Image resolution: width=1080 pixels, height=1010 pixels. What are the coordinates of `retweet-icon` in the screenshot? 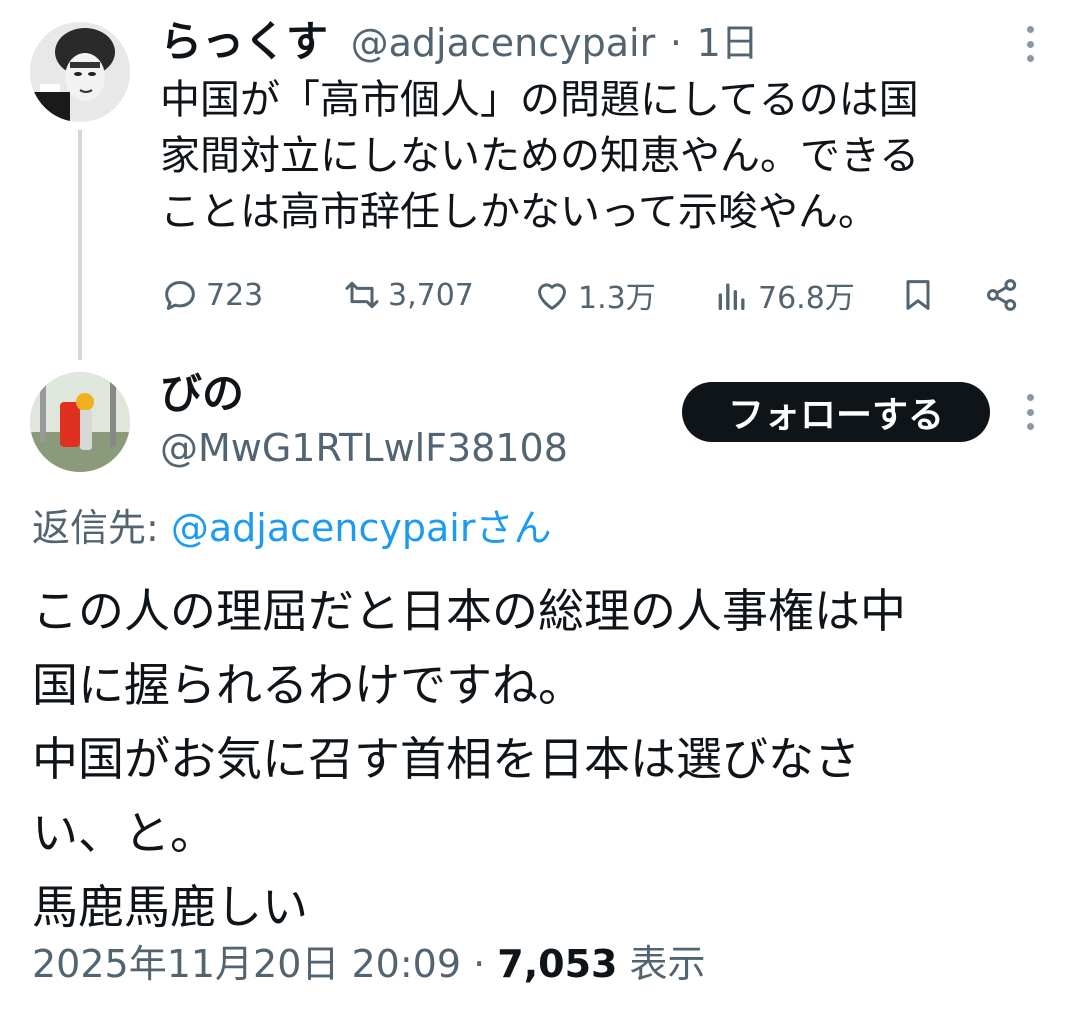 It's located at (362, 295).